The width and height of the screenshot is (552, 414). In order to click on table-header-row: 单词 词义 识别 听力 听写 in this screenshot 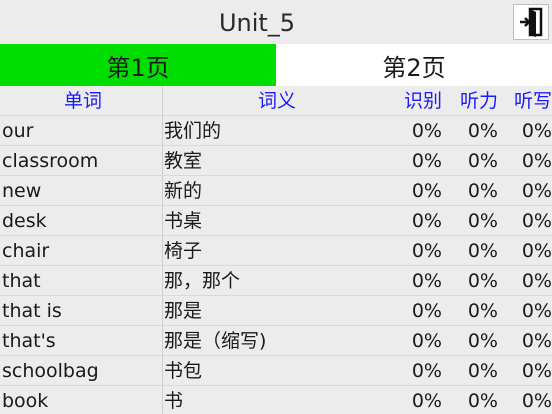, I will do `click(276, 101)`.